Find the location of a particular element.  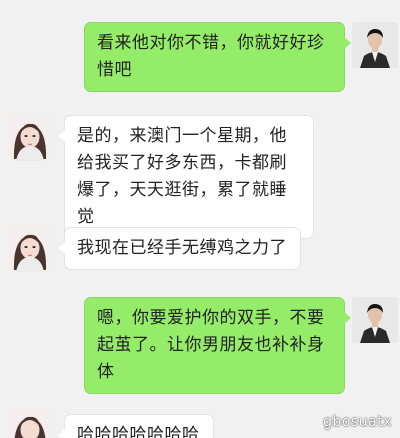

message-bubble-received: 哈哈哈哈哈哈哈 is located at coordinates (136, 426).